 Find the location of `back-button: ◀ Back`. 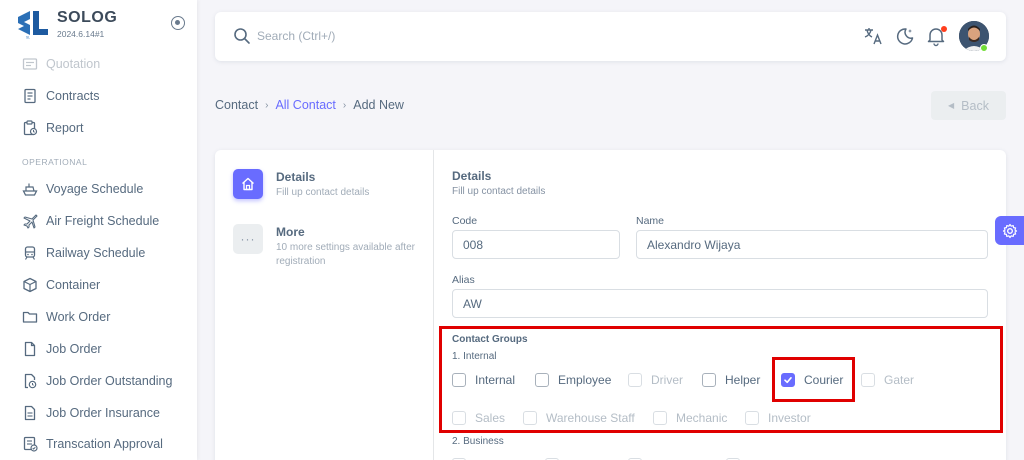

back-button: ◀ Back is located at coordinates (968, 105).